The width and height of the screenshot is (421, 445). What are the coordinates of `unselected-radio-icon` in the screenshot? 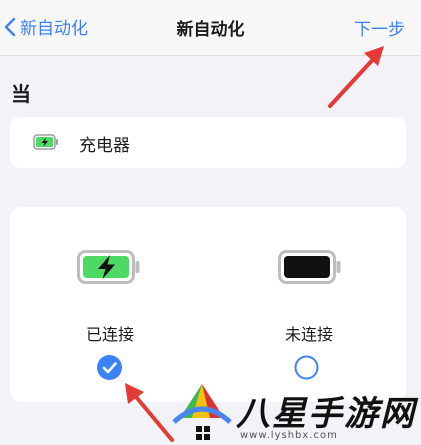 It's located at (306, 367).